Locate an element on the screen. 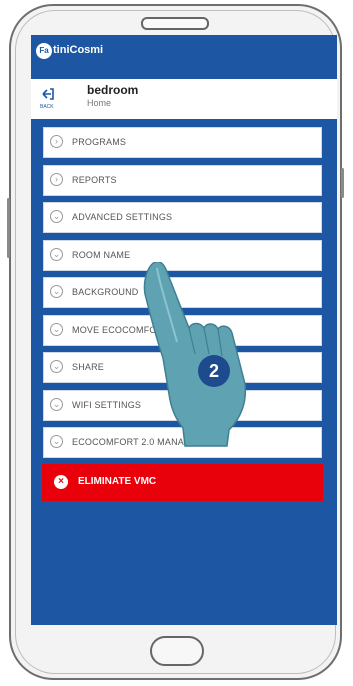 Image resolution: width=353 pixels, height=686 pixels. eliminate-vmc-label: ELIMINATE VMC is located at coordinates (117, 481).